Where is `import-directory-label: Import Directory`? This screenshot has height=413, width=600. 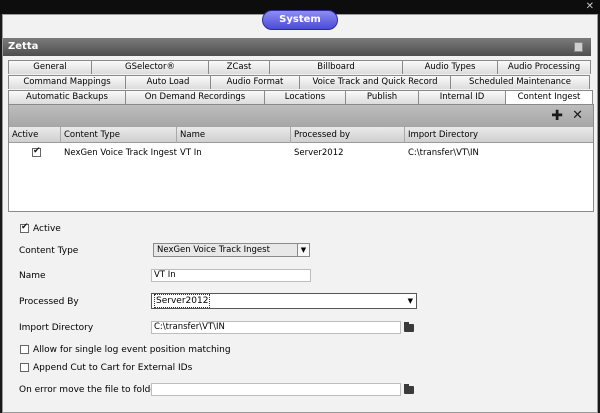 import-directory-label: Import Directory is located at coordinates (56, 328).